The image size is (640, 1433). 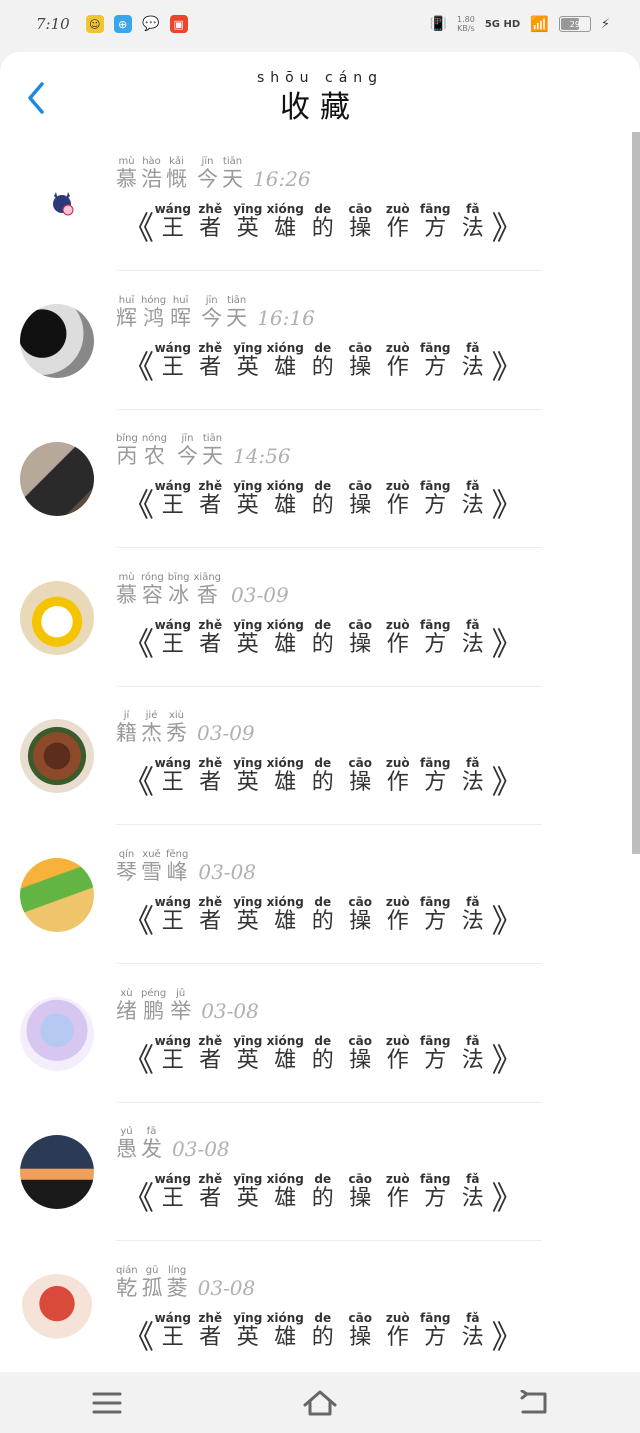 I want to click on author-name: mù 慕 hào 浩 kǎi 慨, so click(x=151, y=173).